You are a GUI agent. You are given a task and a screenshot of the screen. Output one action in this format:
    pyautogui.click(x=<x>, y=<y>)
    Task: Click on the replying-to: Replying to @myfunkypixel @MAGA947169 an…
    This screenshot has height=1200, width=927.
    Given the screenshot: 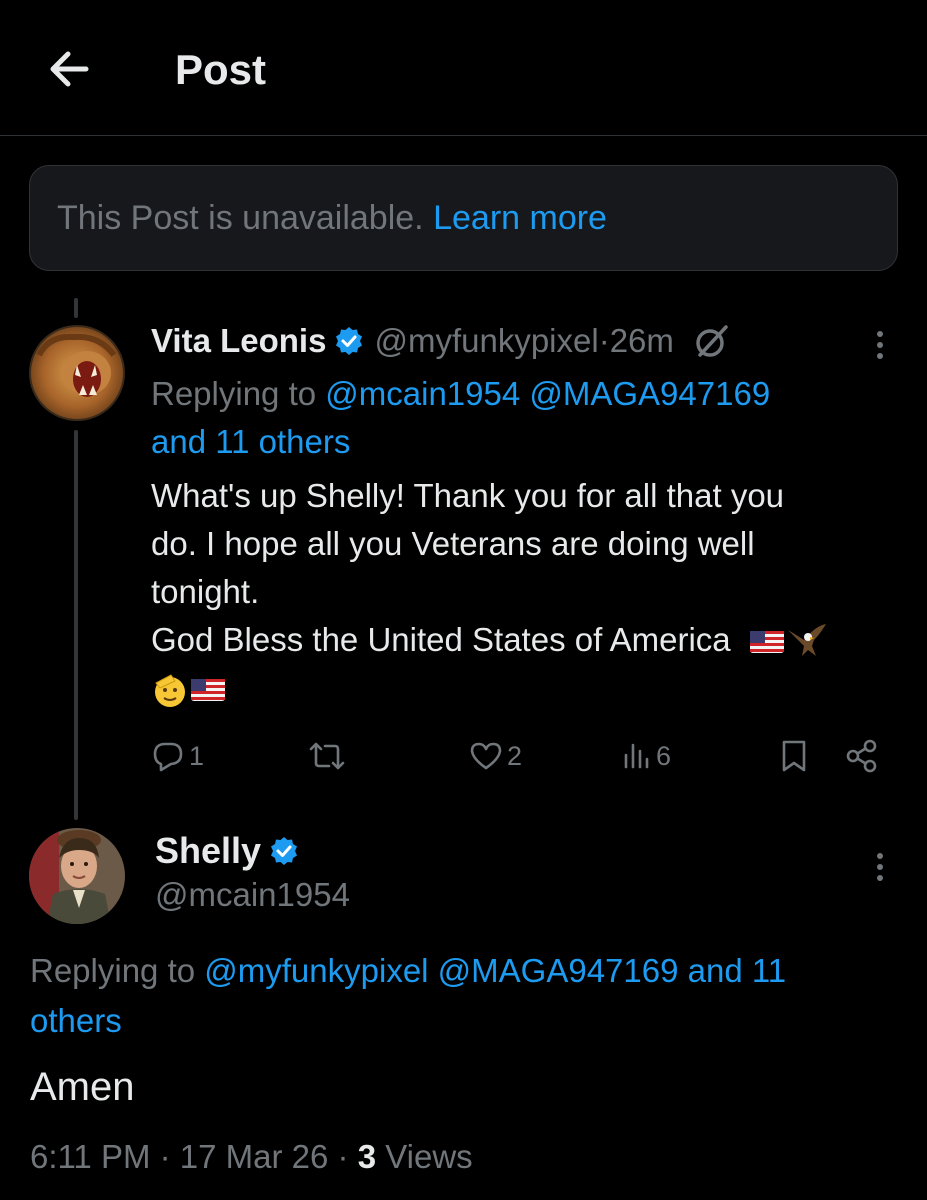 What is the action you would take?
    pyautogui.click(x=460, y=996)
    